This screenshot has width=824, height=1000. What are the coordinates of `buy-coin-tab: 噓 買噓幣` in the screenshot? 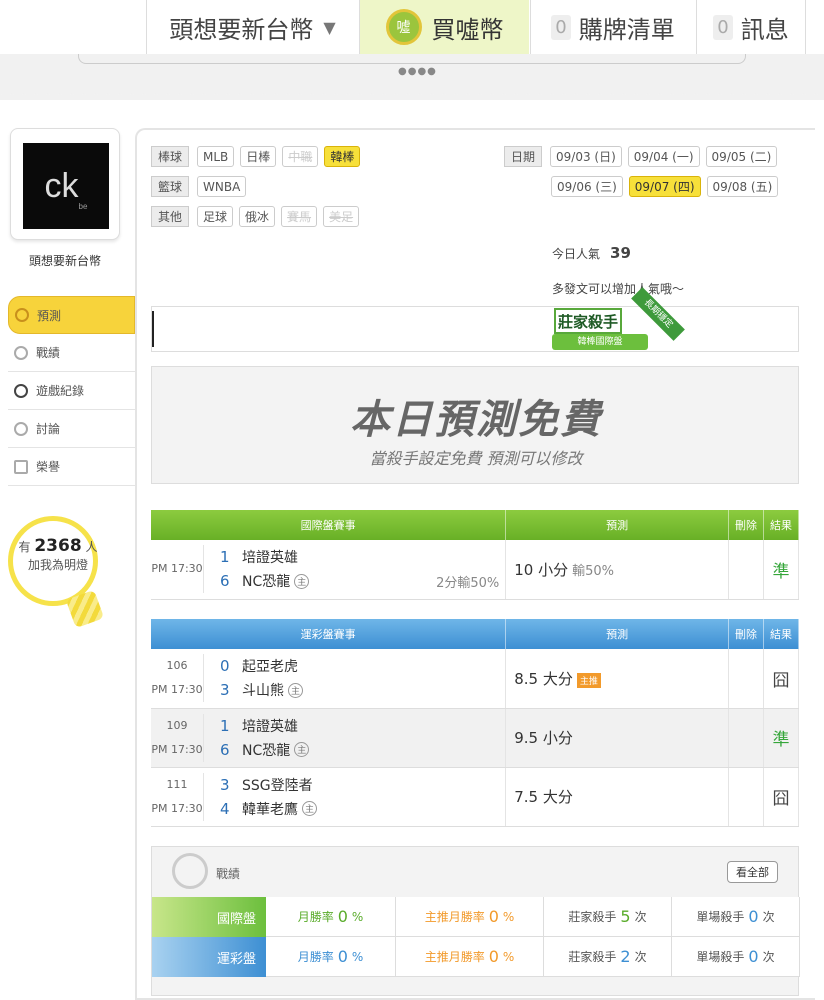 It's located at (444, 27).